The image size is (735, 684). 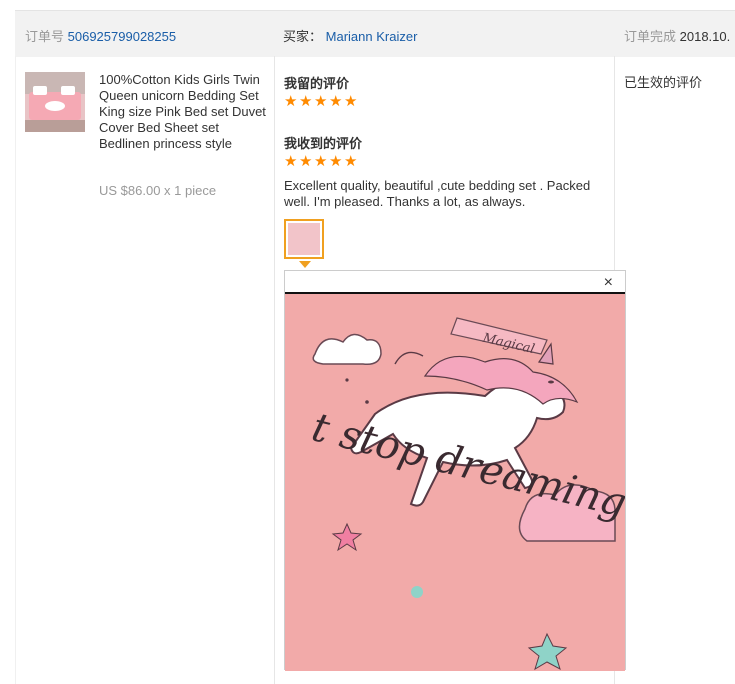 What do you see at coordinates (705, 36) in the screenshot?
I see `order-completed-date: 2018.10.` at bounding box center [705, 36].